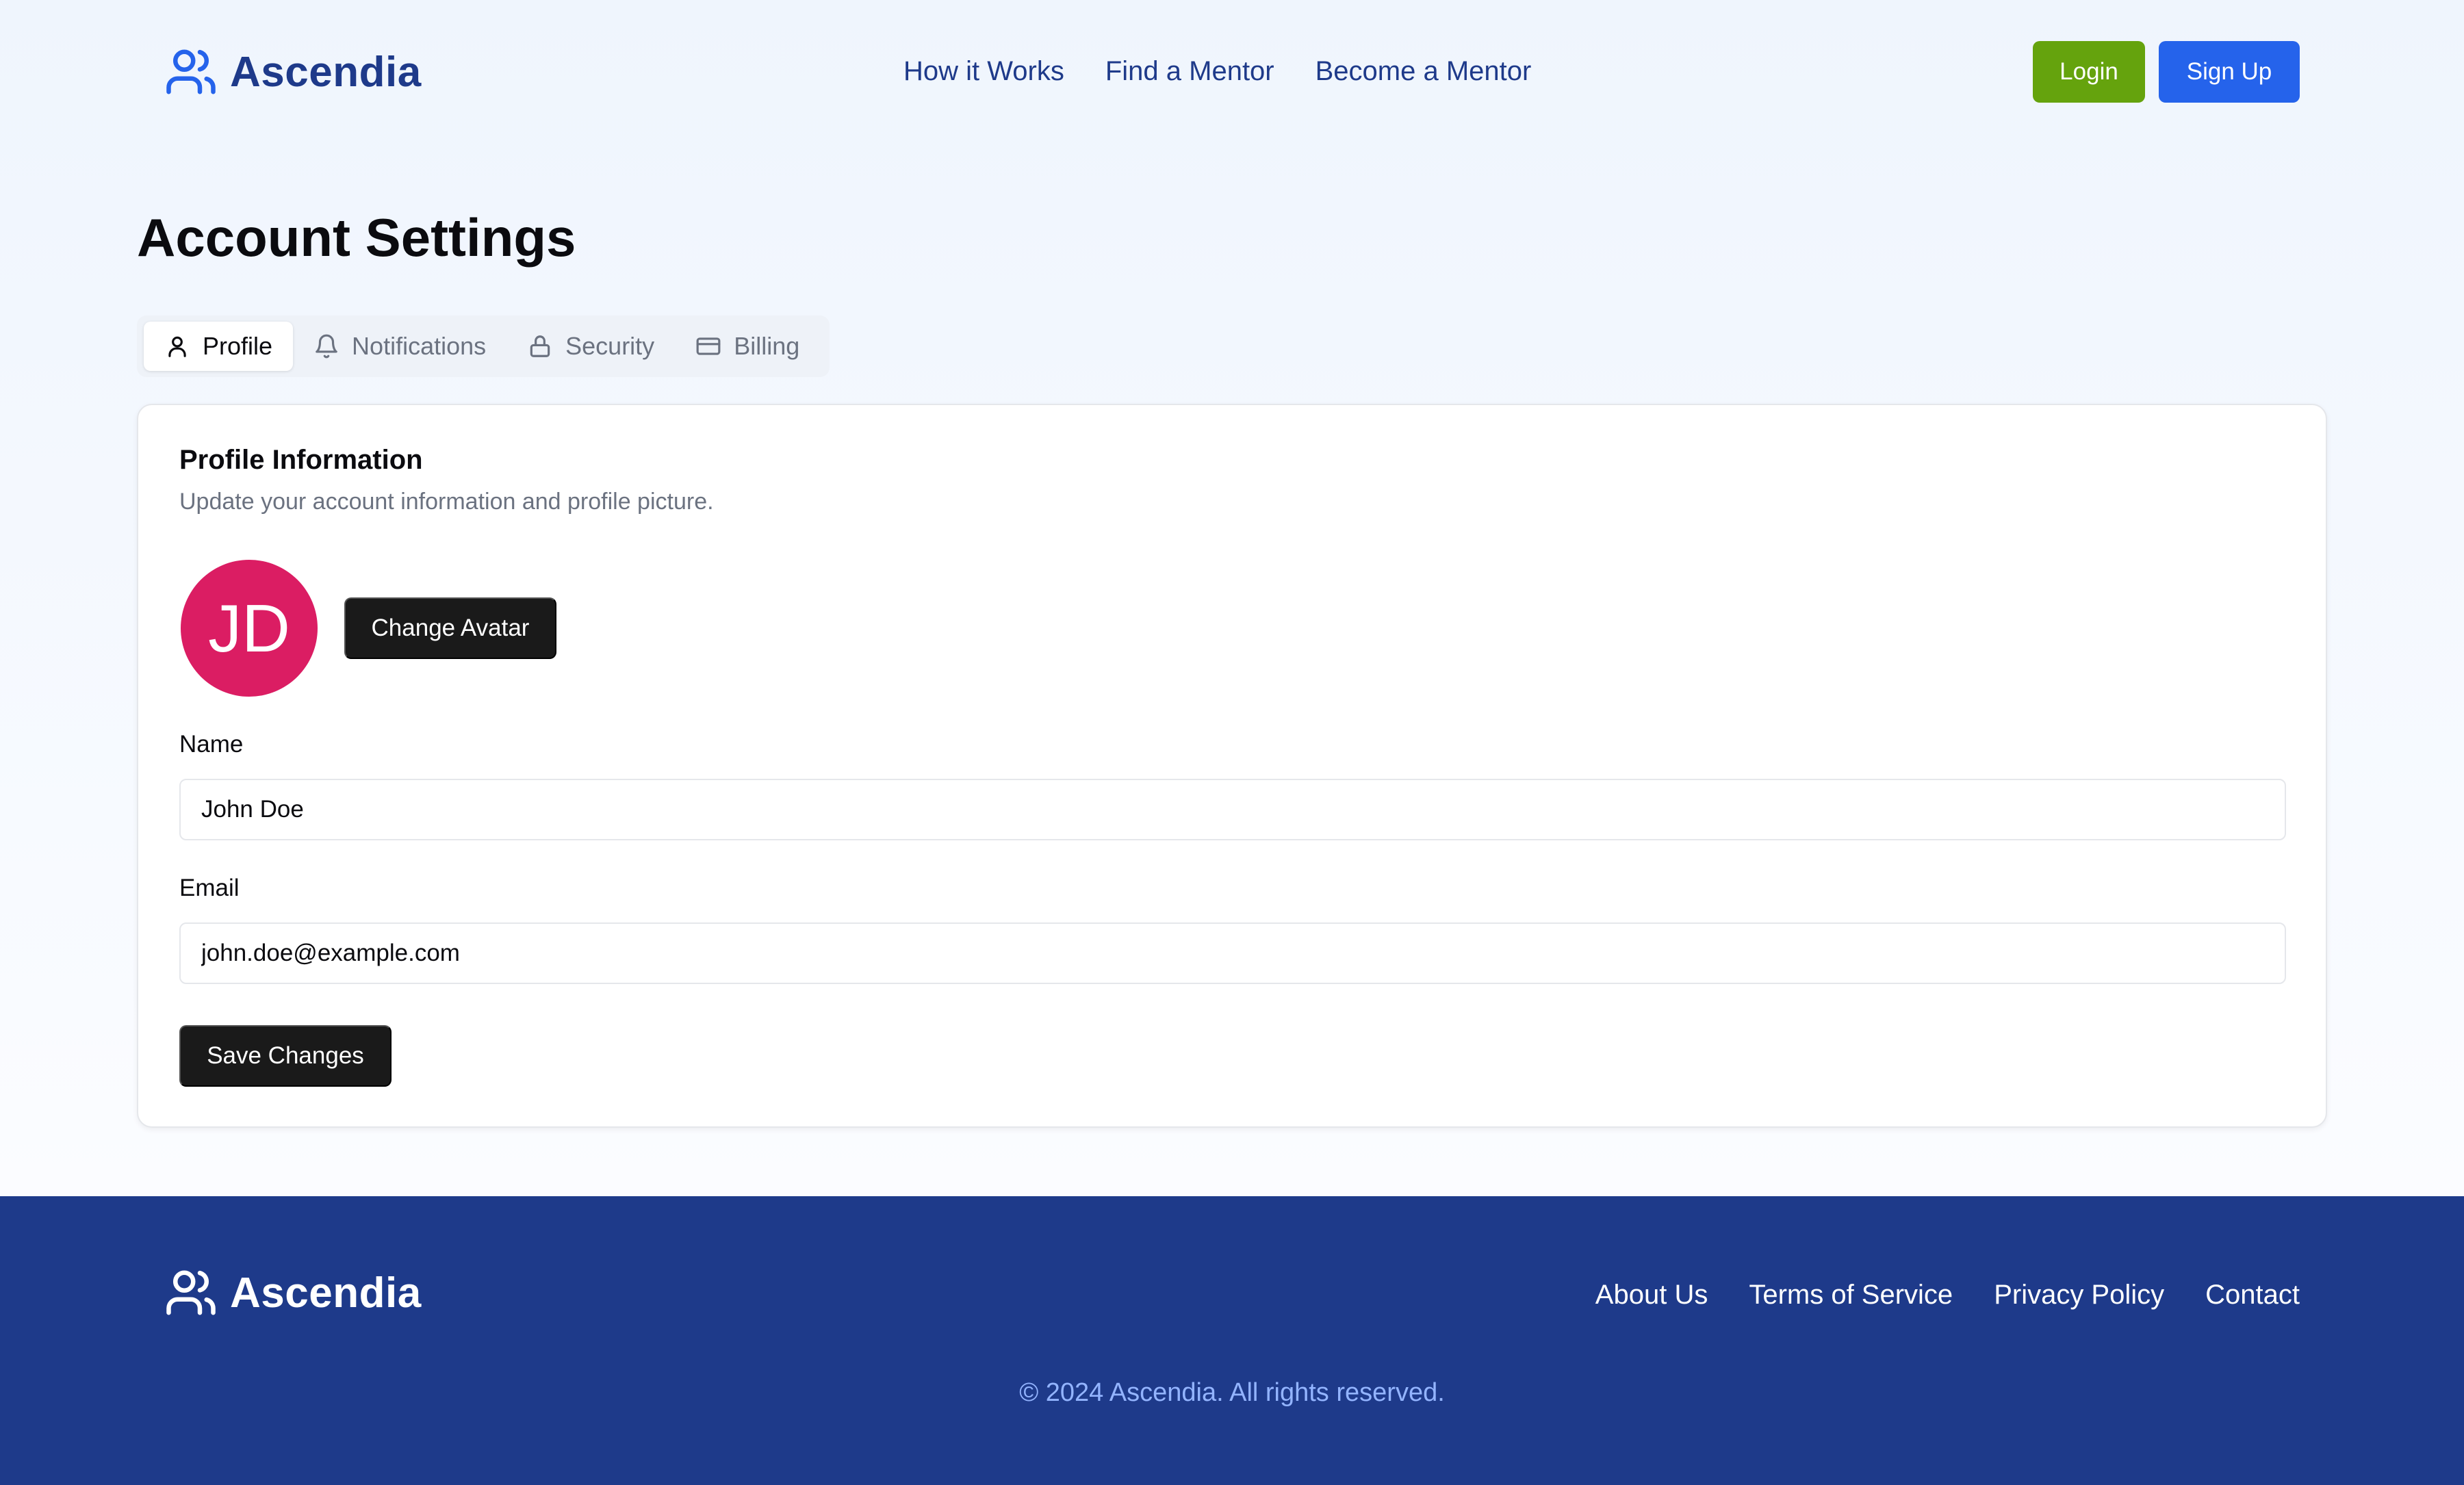 The image size is (2464, 1485). Describe the element at coordinates (357, 237) in the screenshot. I see `page-title: Account Settings` at that location.